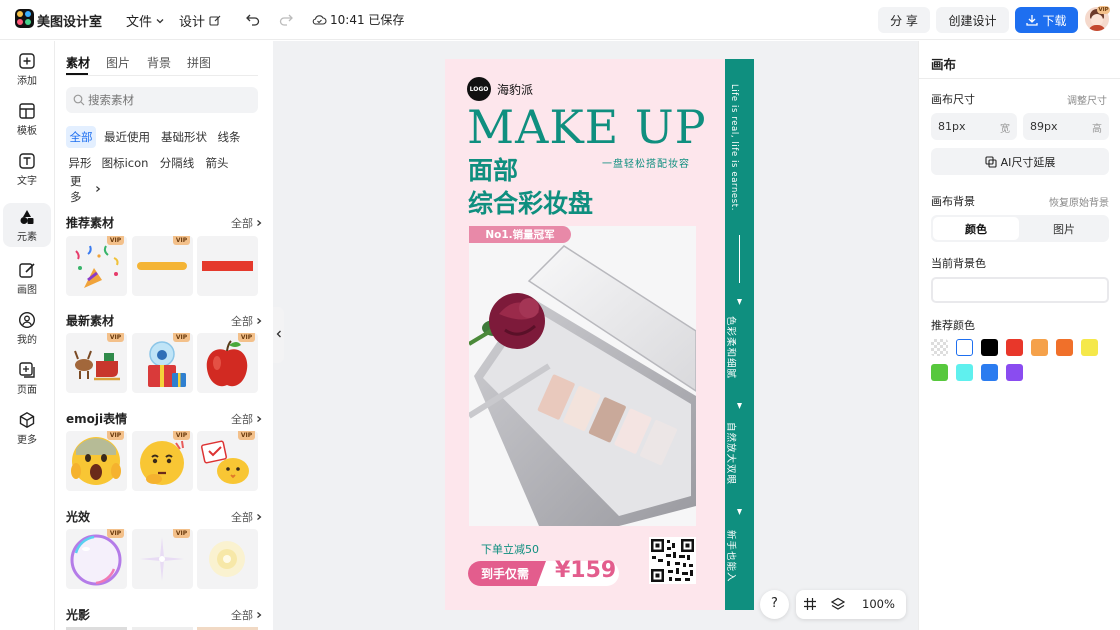 The width and height of the screenshot is (1120, 630). I want to click on create-design-label: 创建设计, so click(972, 20).